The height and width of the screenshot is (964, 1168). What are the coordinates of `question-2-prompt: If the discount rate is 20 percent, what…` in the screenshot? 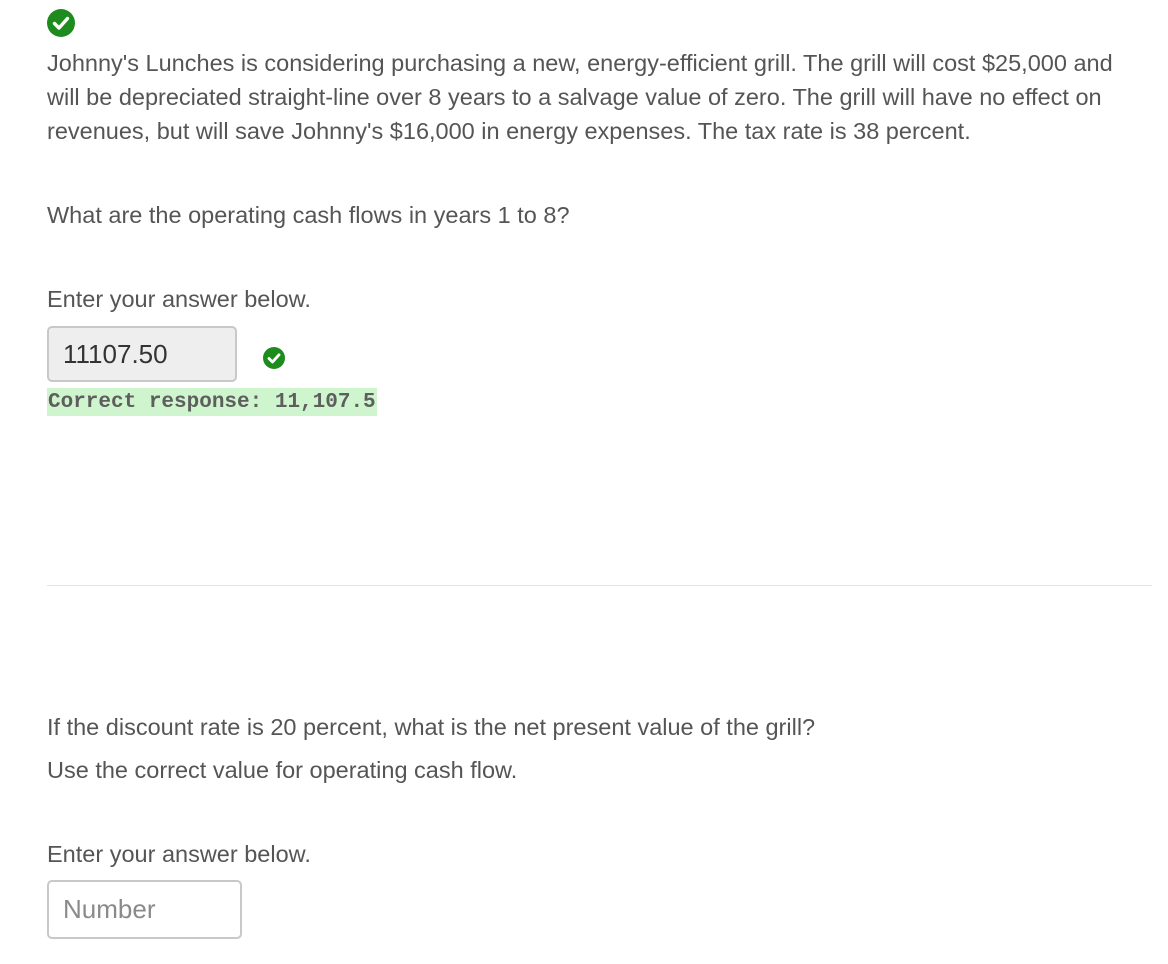 It's located at (431, 727).